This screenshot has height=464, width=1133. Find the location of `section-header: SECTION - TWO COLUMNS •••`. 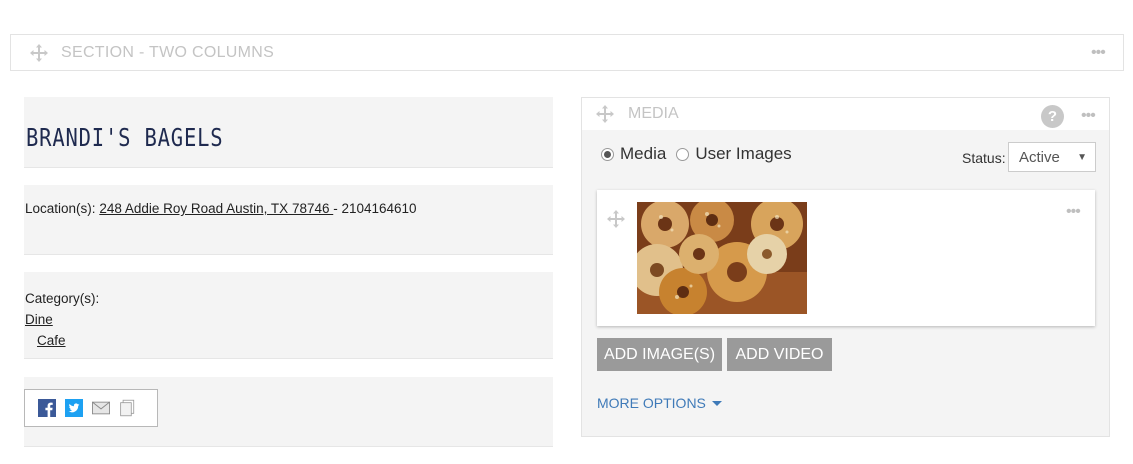

section-header: SECTION - TWO COLUMNS ••• is located at coordinates (567, 52).